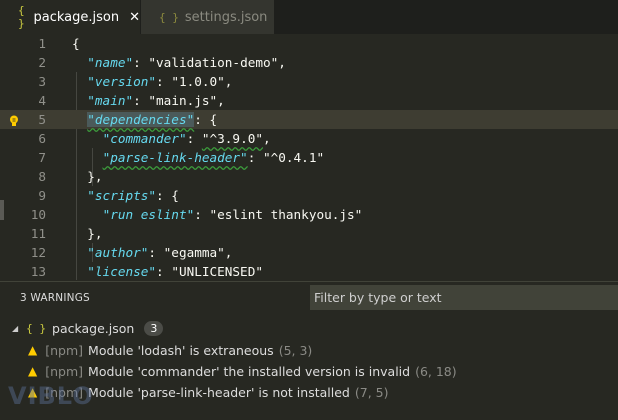  I want to click on line-number: 5, so click(42, 119).